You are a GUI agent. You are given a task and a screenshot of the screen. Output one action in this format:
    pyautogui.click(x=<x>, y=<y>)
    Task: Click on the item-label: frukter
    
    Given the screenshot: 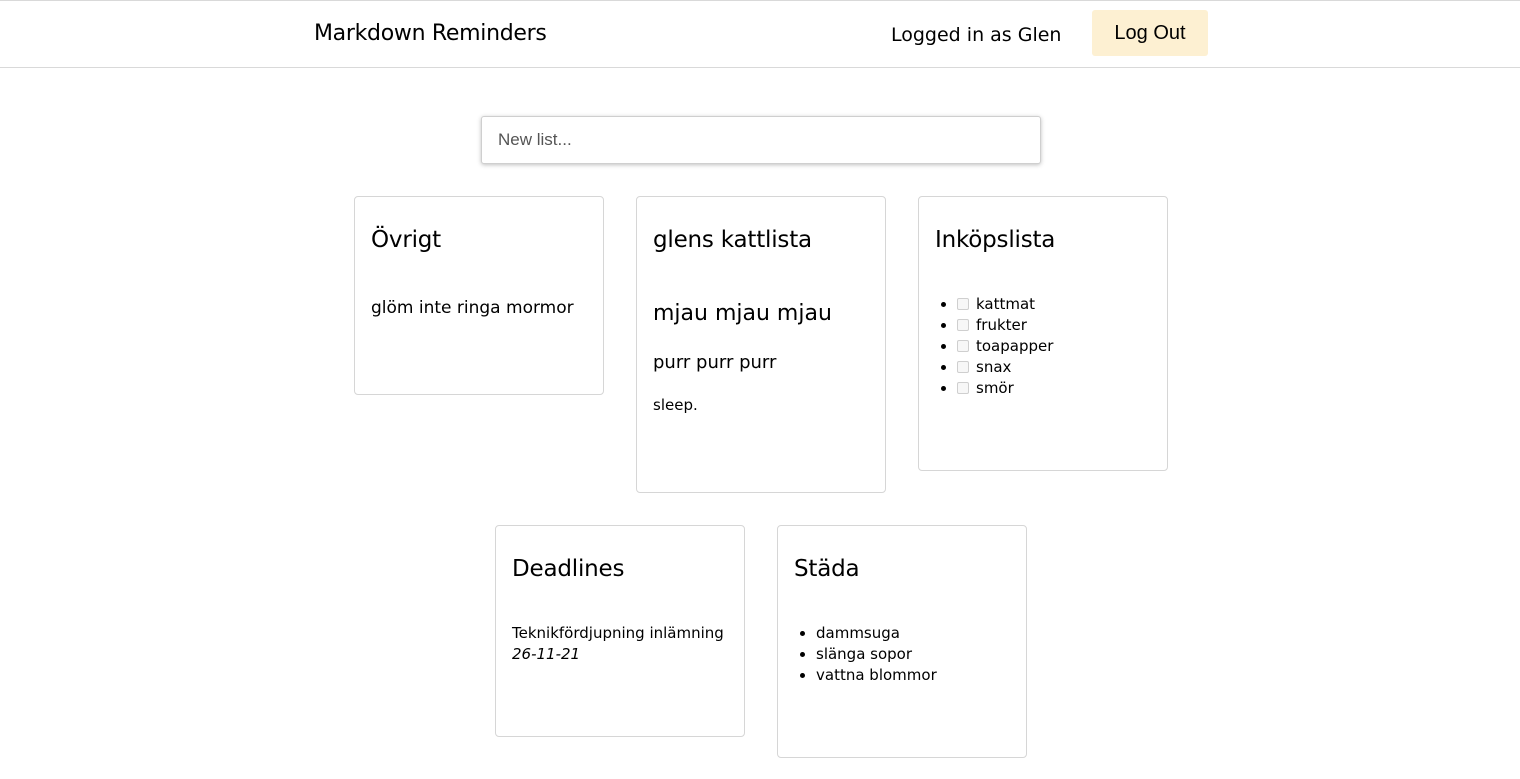 What is the action you would take?
    pyautogui.click(x=1001, y=325)
    